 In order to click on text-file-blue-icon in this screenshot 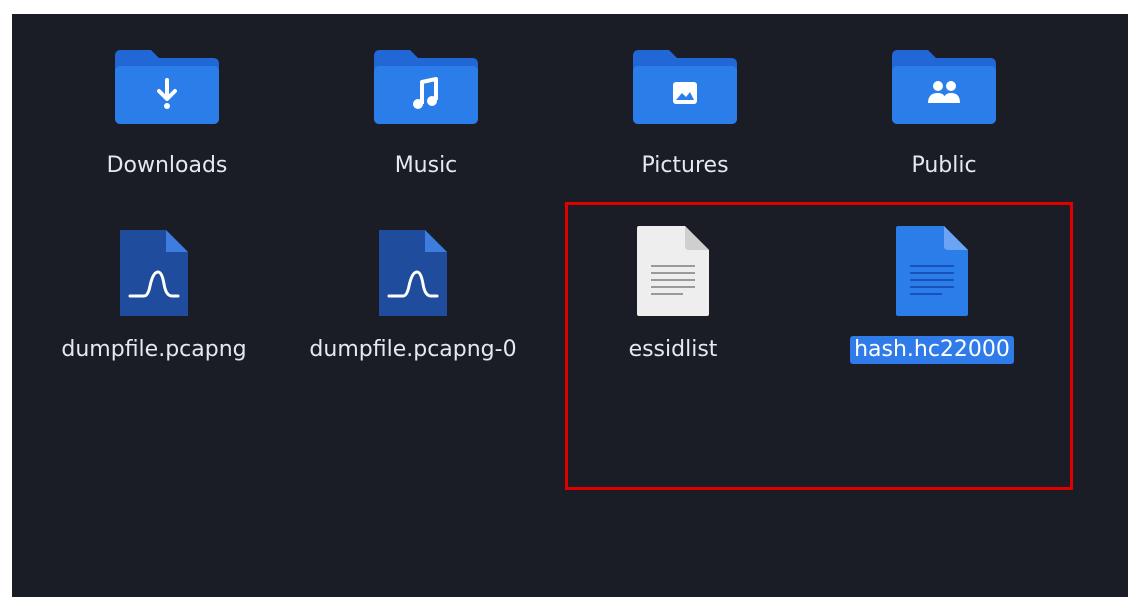, I will do `click(932, 271)`.